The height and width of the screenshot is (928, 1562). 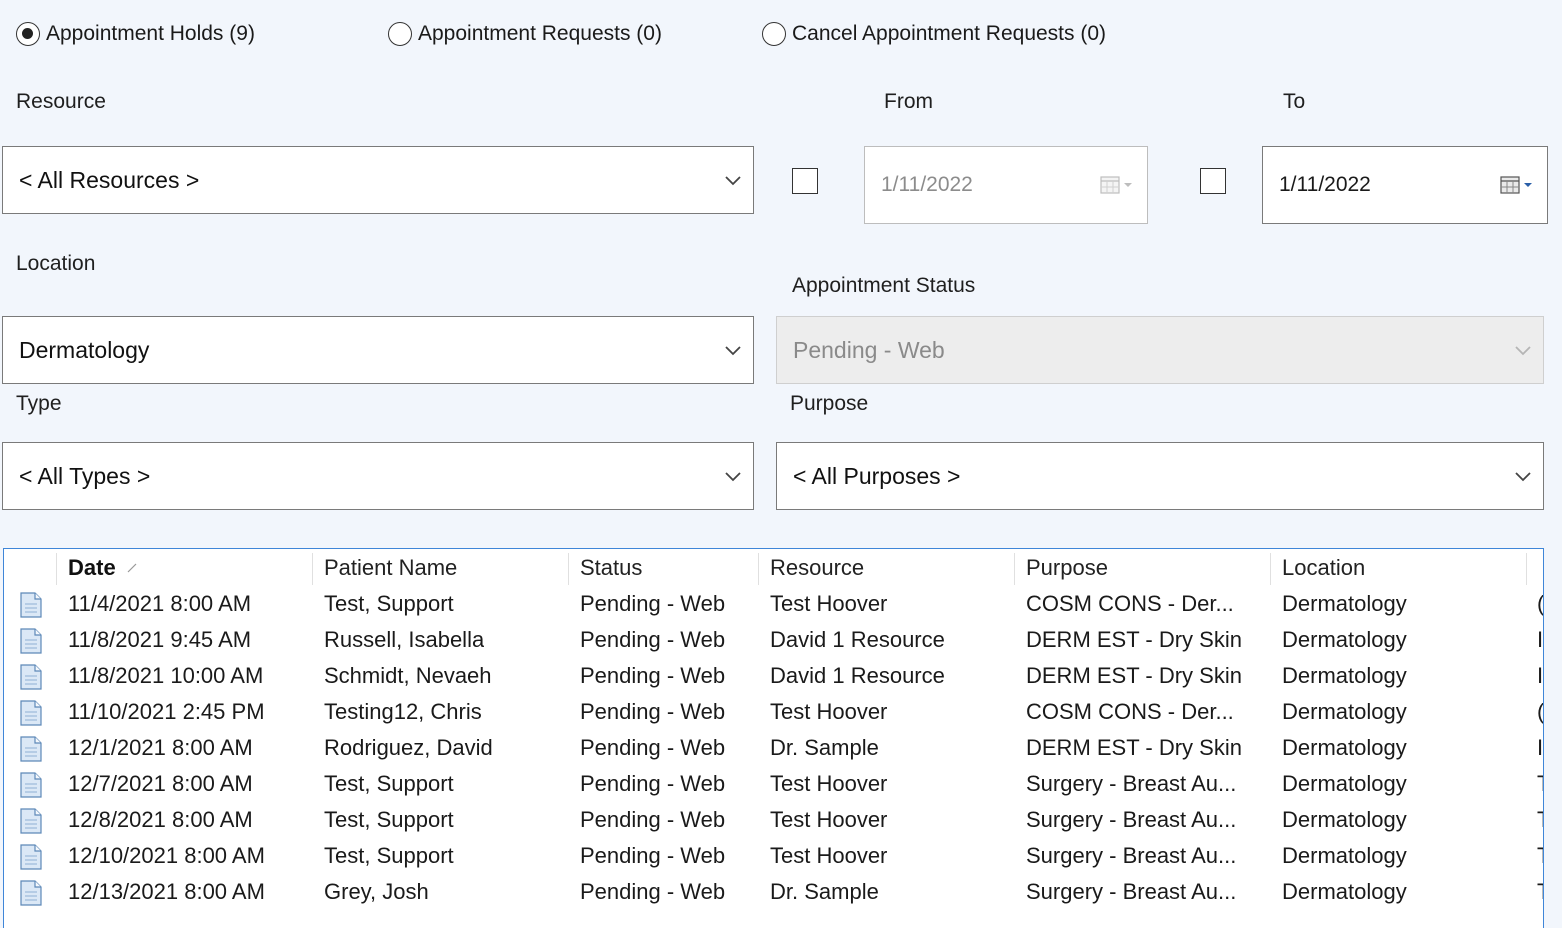 I want to click on type-value: < All Types >, so click(x=85, y=475).